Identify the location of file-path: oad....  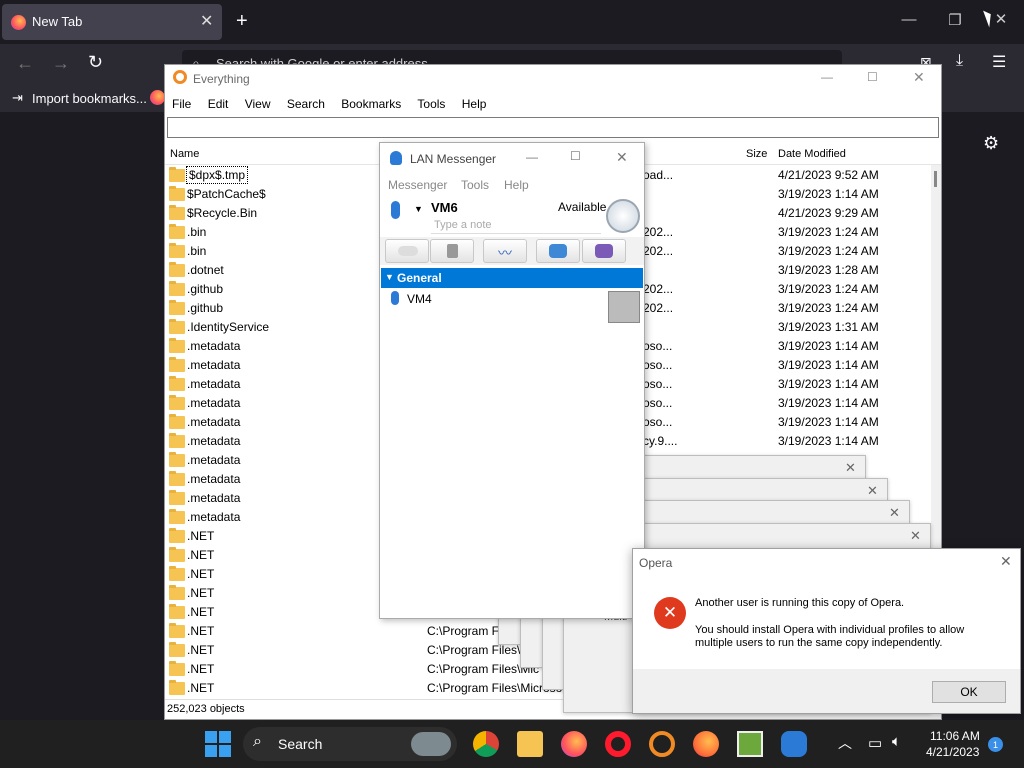
(658, 175).